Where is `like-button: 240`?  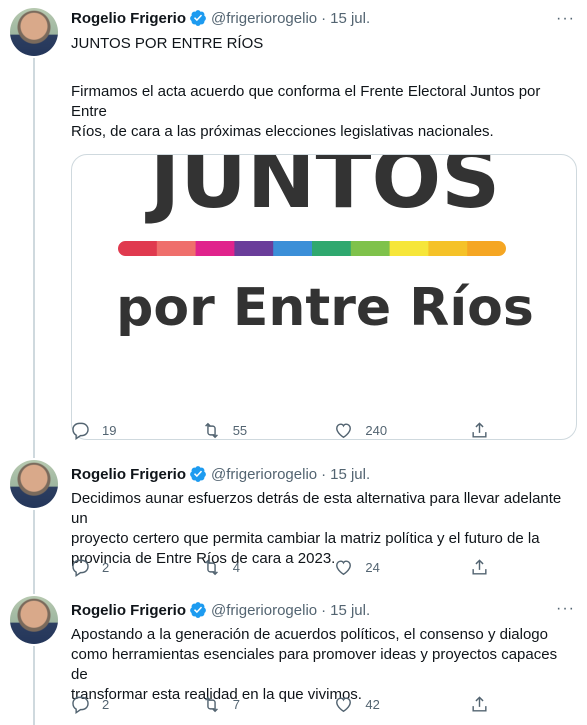 like-button: 240 is located at coordinates (402, 430).